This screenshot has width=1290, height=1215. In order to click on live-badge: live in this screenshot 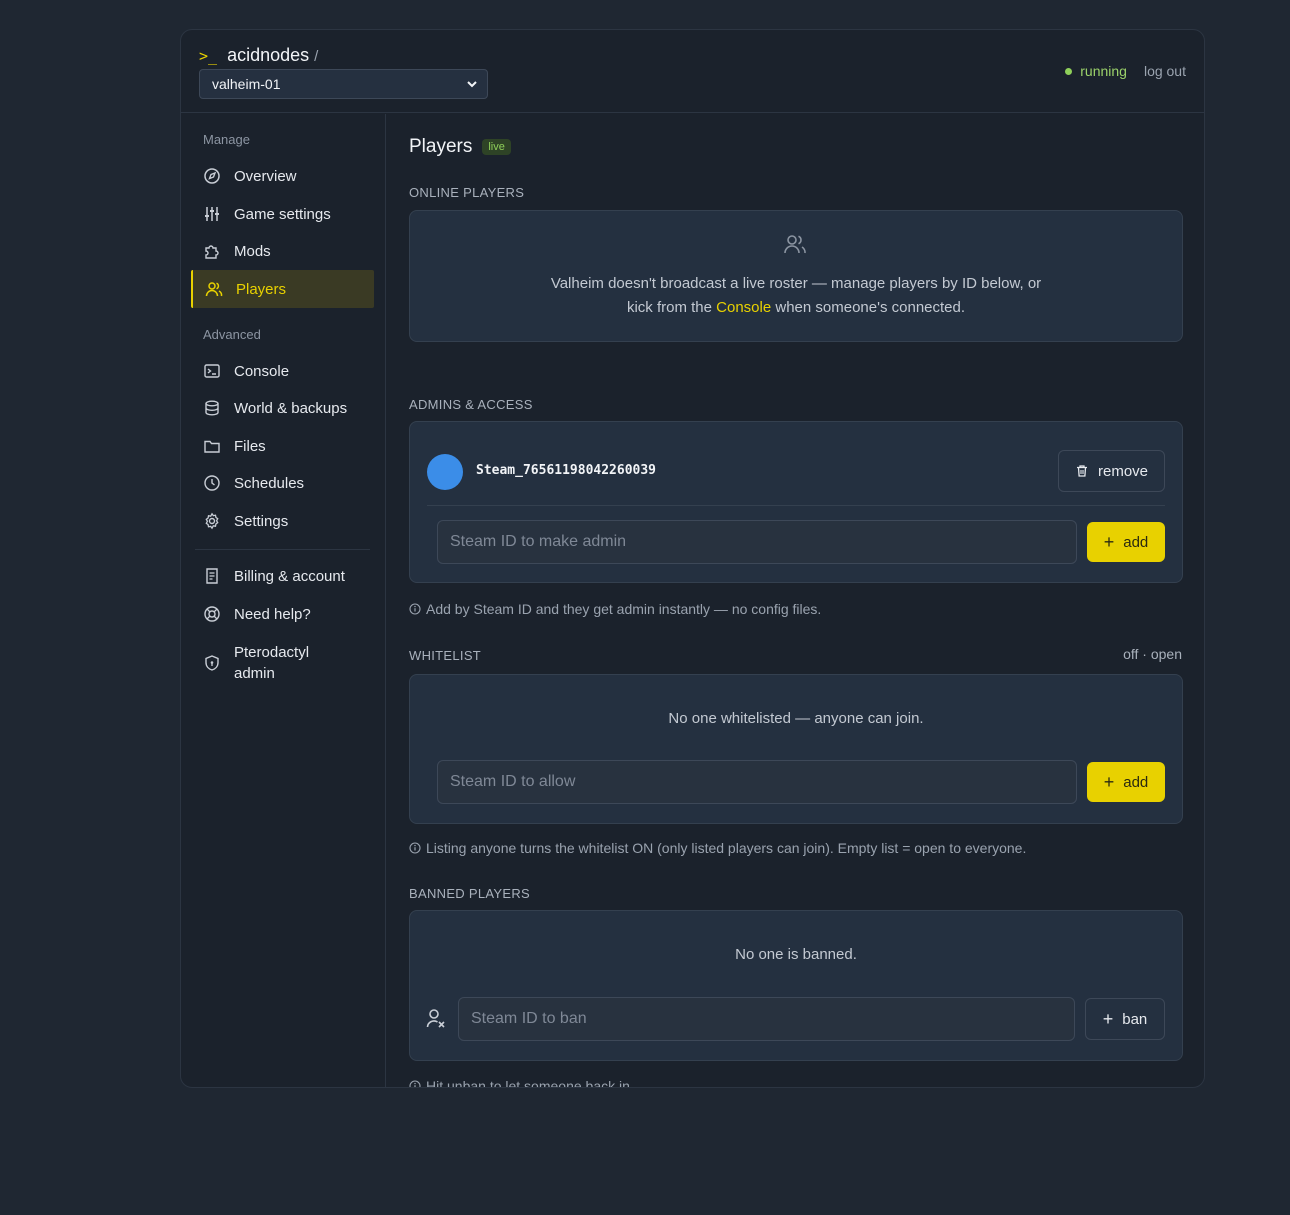, I will do `click(496, 147)`.